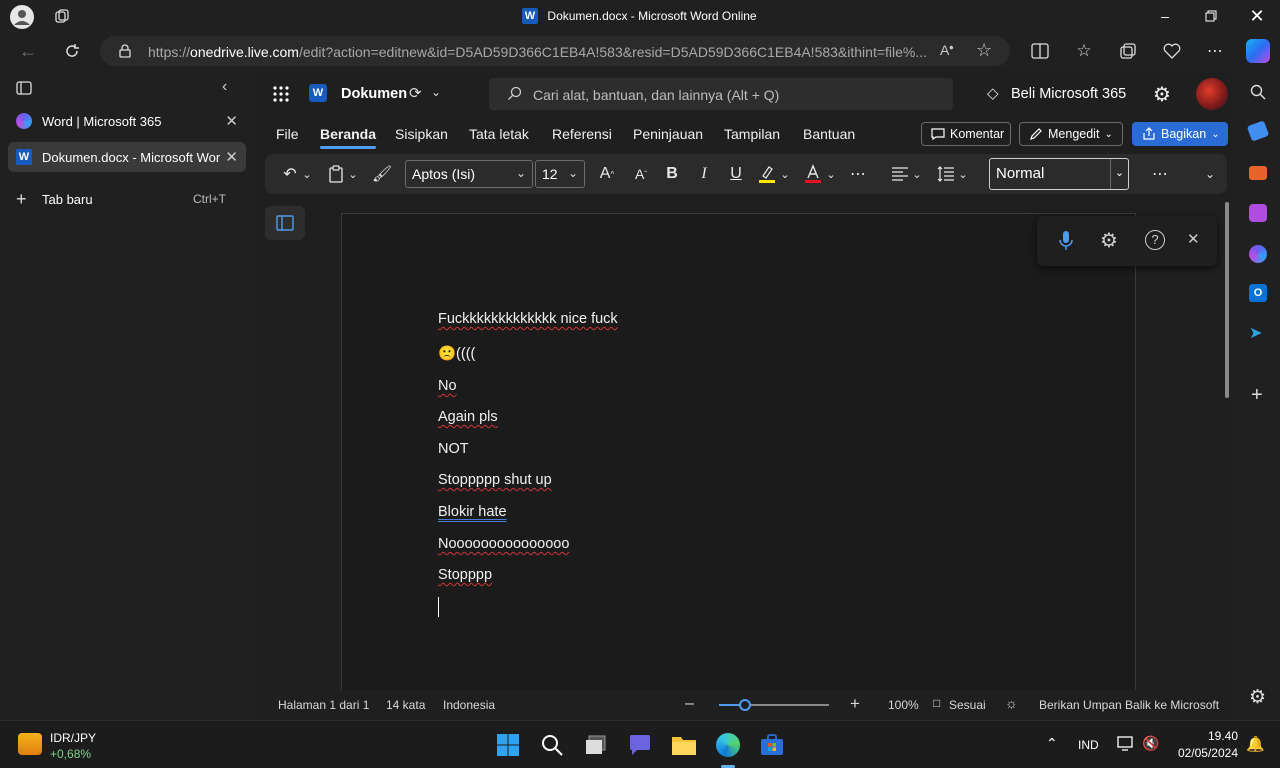 The height and width of the screenshot is (768, 1280). Describe the element at coordinates (1052, 743) in the screenshot. I see `chevron-up-icon: ⌃` at that location.